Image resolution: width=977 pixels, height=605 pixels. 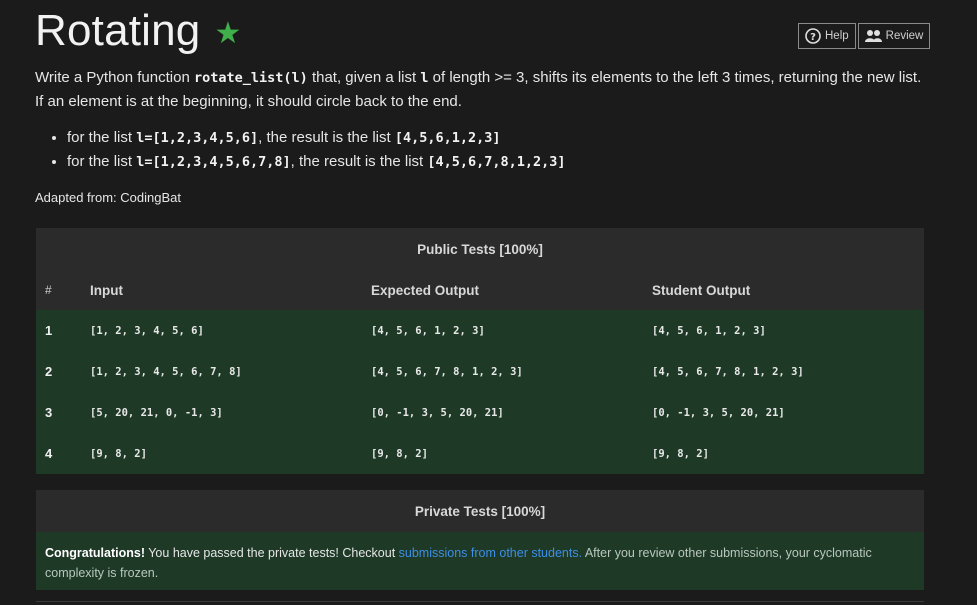 What do you see at coordinates (437, 412) in the screenshot?
I see `expected-cell: [0, -1, 3, 5, 20, 21]` at bounding box center [437, 412].